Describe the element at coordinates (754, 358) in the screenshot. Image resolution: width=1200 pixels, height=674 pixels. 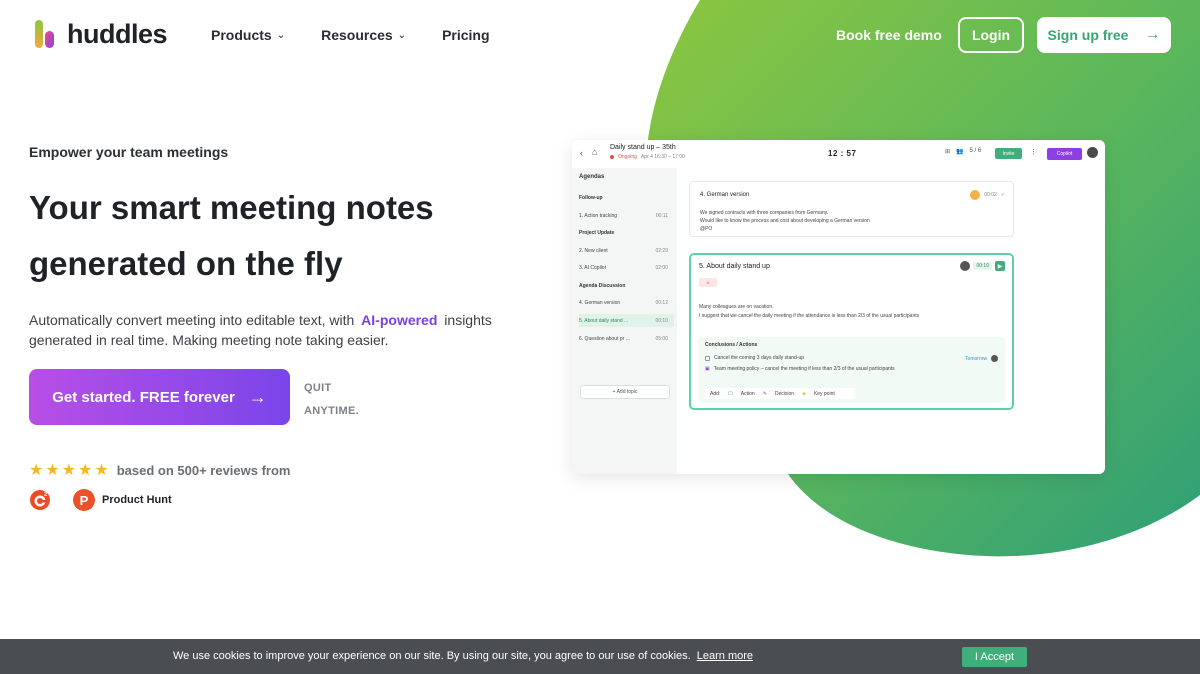
I see `action-item: Cancel the coming 3 days daily stand-up` at that location.